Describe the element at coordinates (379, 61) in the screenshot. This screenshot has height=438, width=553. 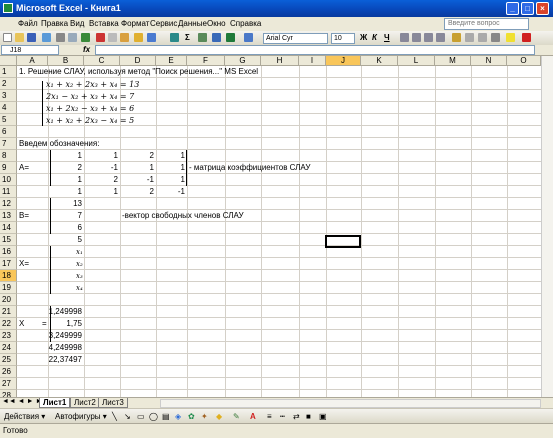
I see `column-header: K` at that location.